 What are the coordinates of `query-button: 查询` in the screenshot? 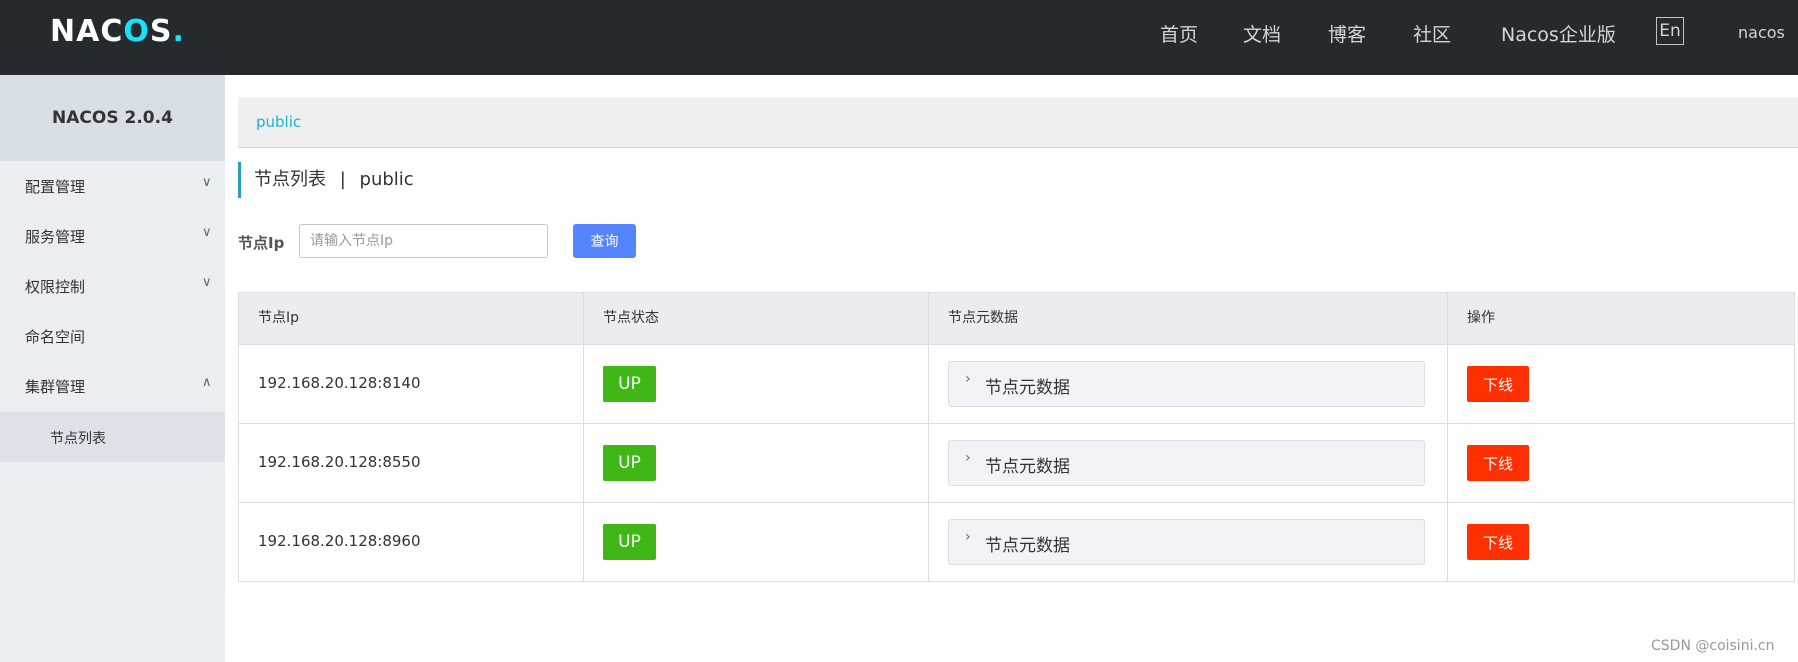 It's located at (604, 241).